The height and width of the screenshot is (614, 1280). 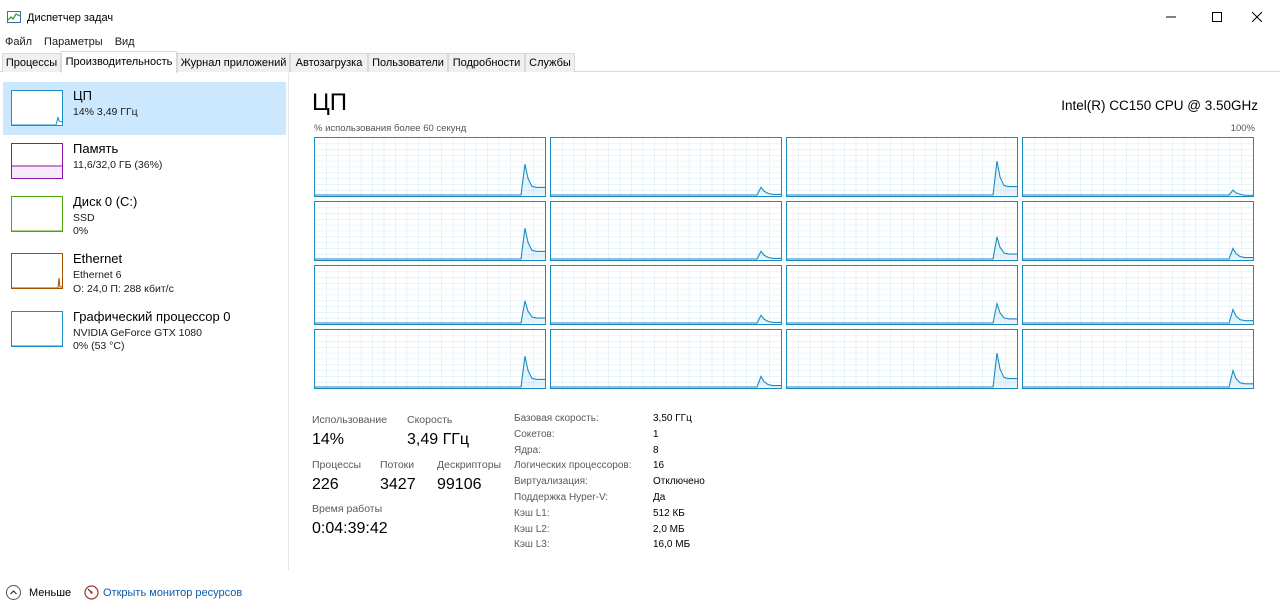 What do you see at coordinates (556, 418) in the screenshot?
I see `info-key: Базовая скорость:` at bounding box center [556, 418].